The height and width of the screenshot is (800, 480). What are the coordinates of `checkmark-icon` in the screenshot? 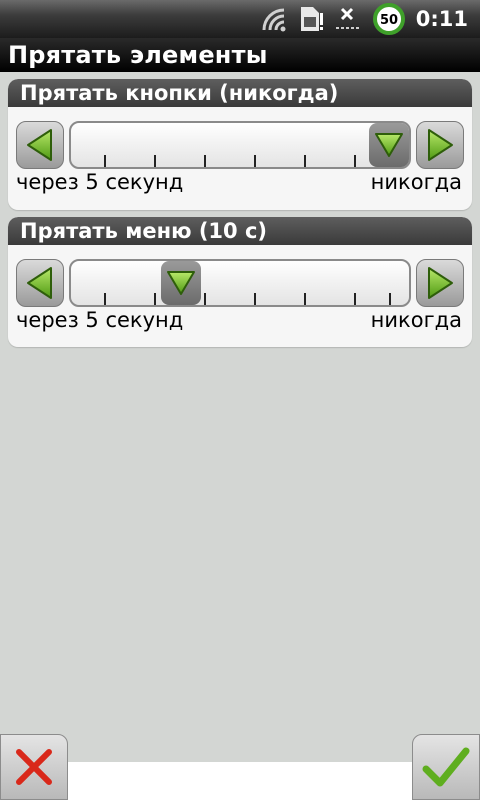 It's located at (446, 767).